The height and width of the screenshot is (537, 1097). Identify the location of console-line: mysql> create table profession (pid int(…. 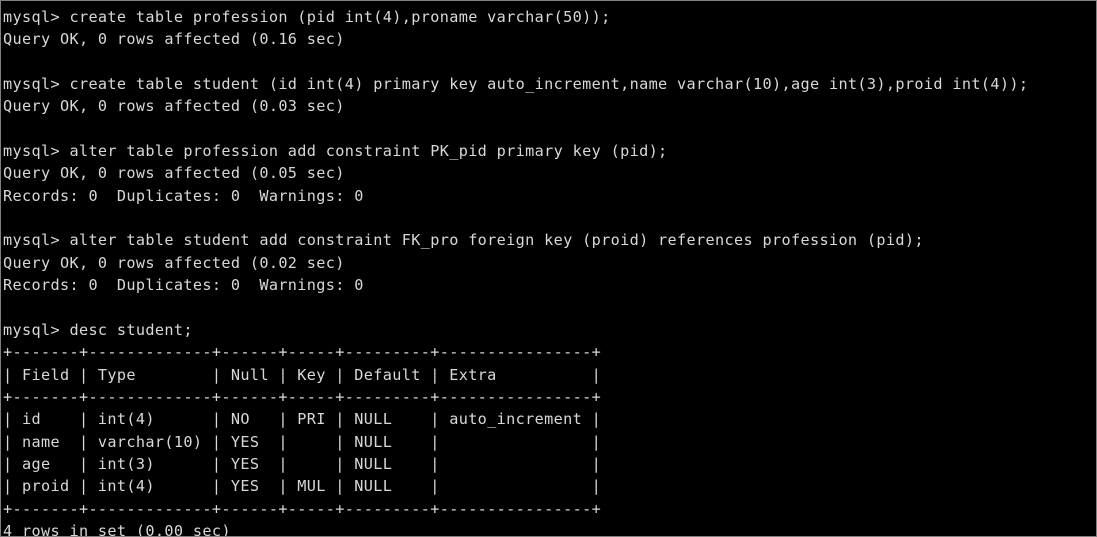
(307, 17).